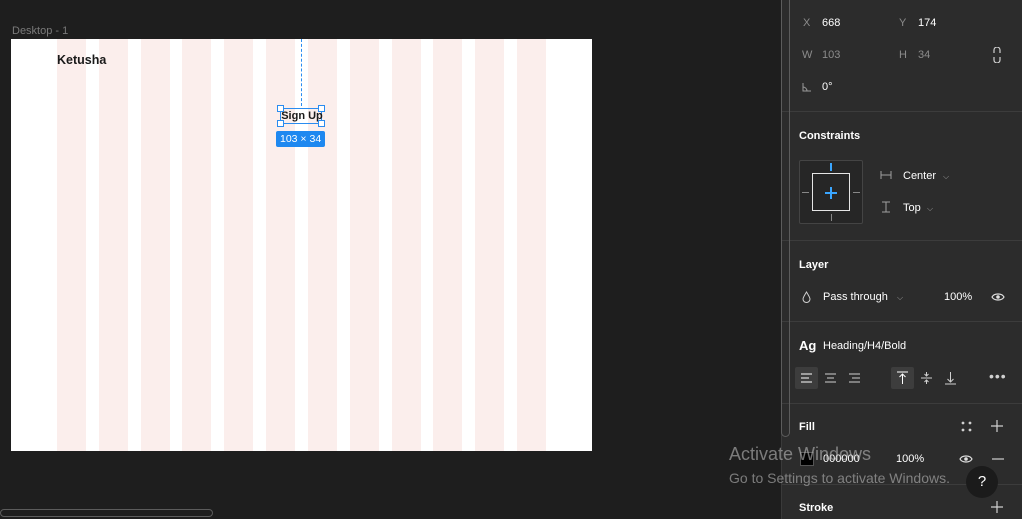  Describe the element at coordinates (910, 459) in the screenshot. I see `fill-opacity-input: 100%` at that location.